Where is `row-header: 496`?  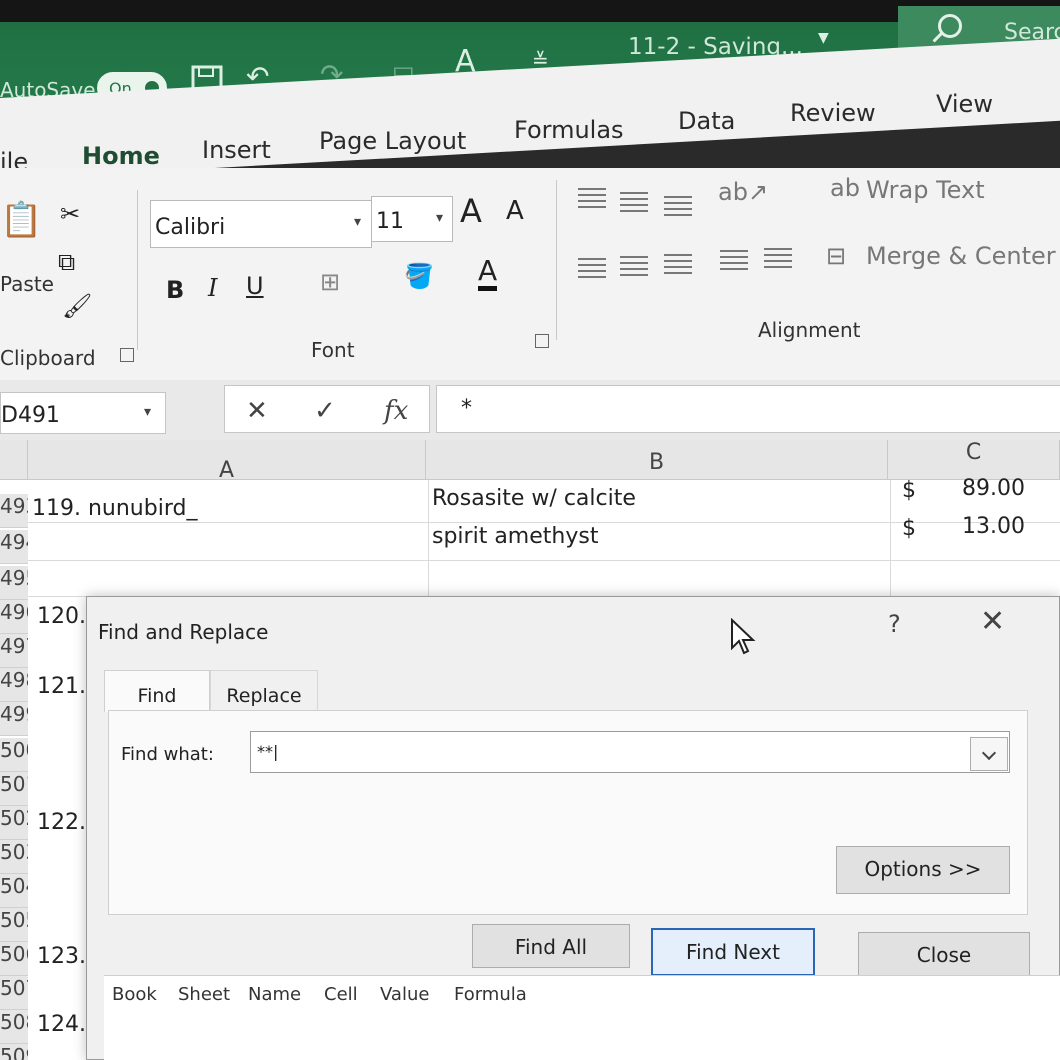 row-header: 496 is located at coordinates (14, 617).